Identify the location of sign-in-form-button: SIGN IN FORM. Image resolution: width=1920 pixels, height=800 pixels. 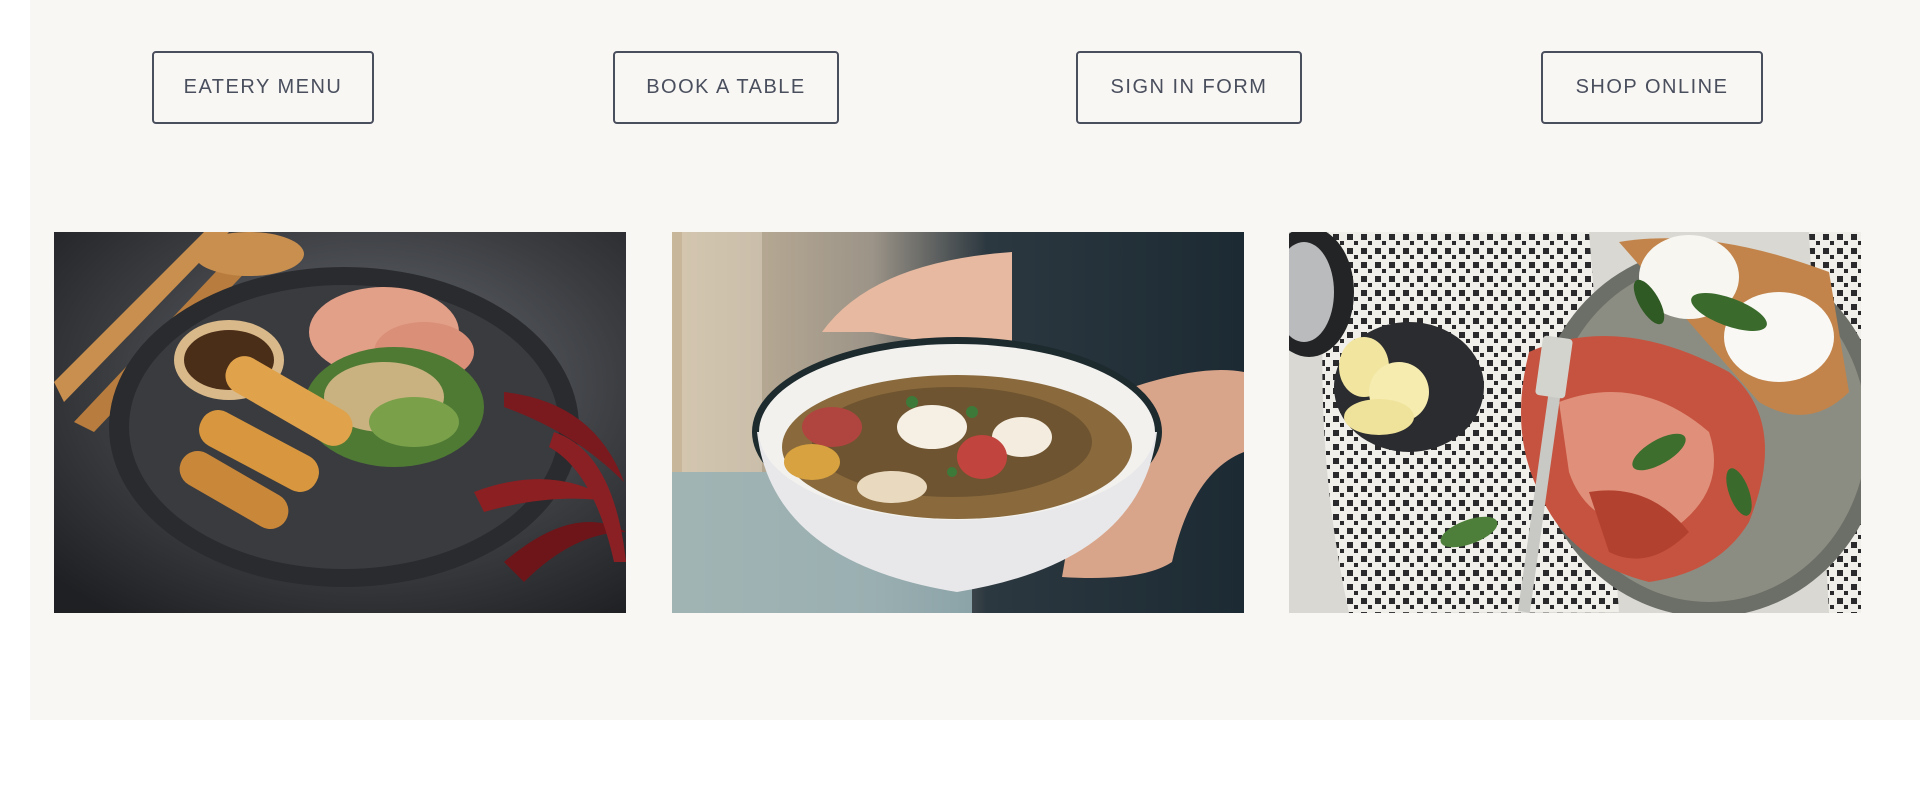
(1189, 87).